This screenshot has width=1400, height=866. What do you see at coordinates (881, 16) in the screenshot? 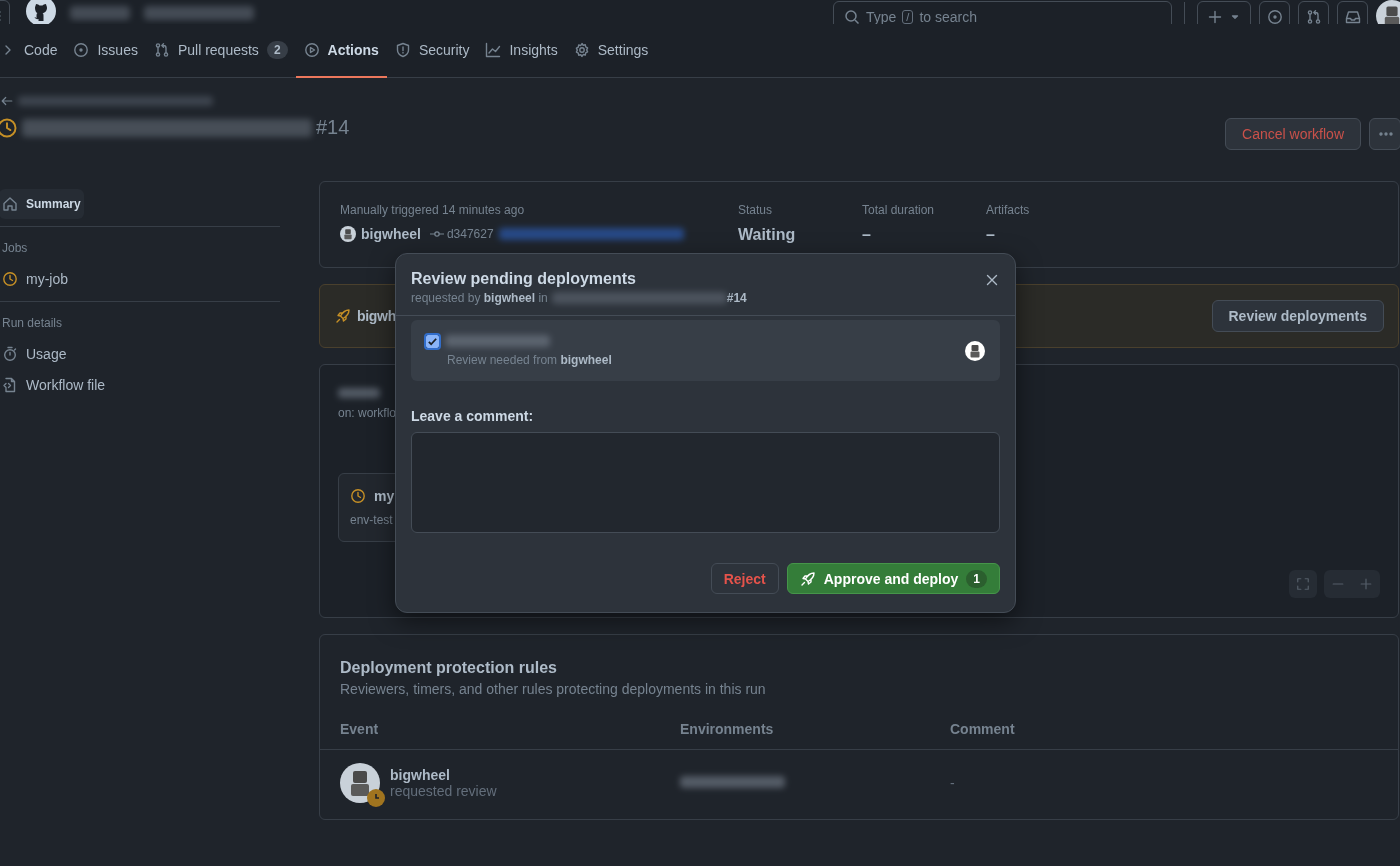
I see `search-placeholder: Type` at bounding box center [881, 16].